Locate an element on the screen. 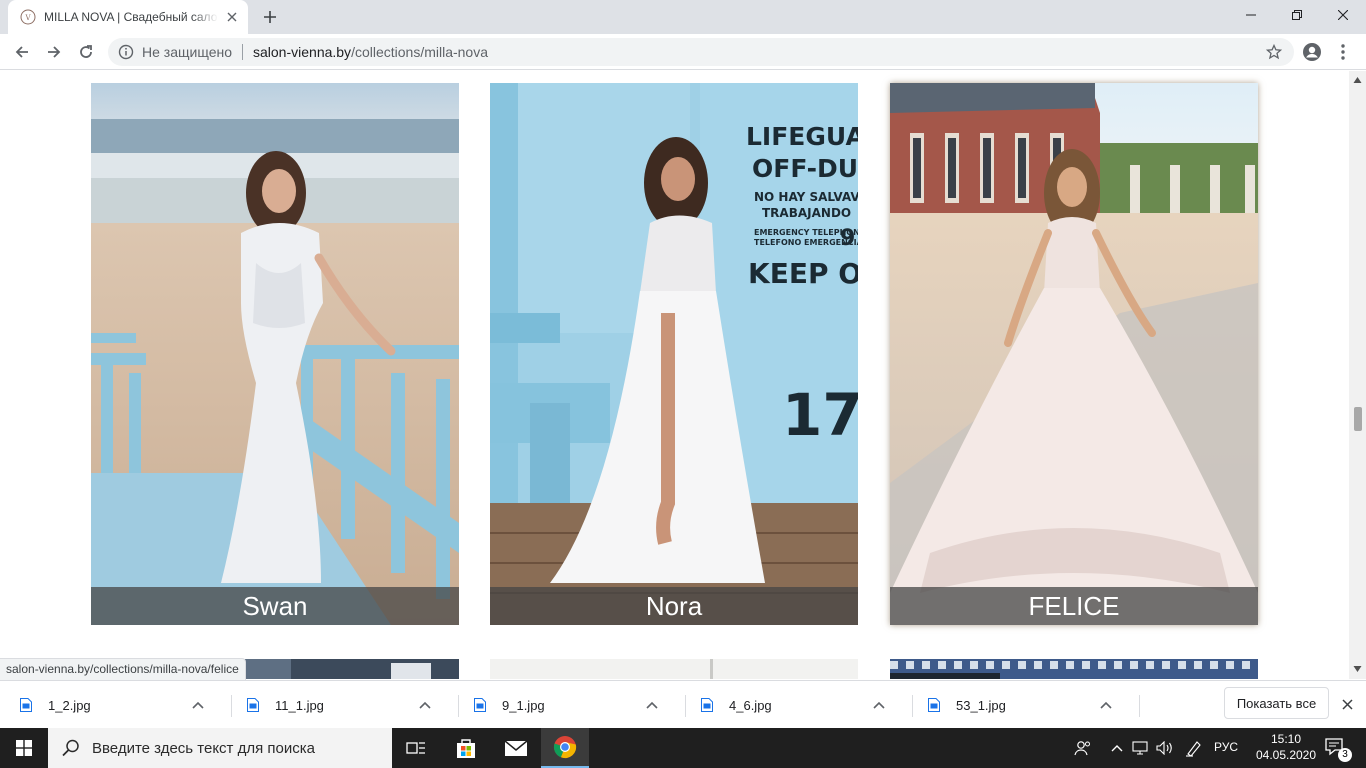  task-view-button is located at coordinates (416, 748).